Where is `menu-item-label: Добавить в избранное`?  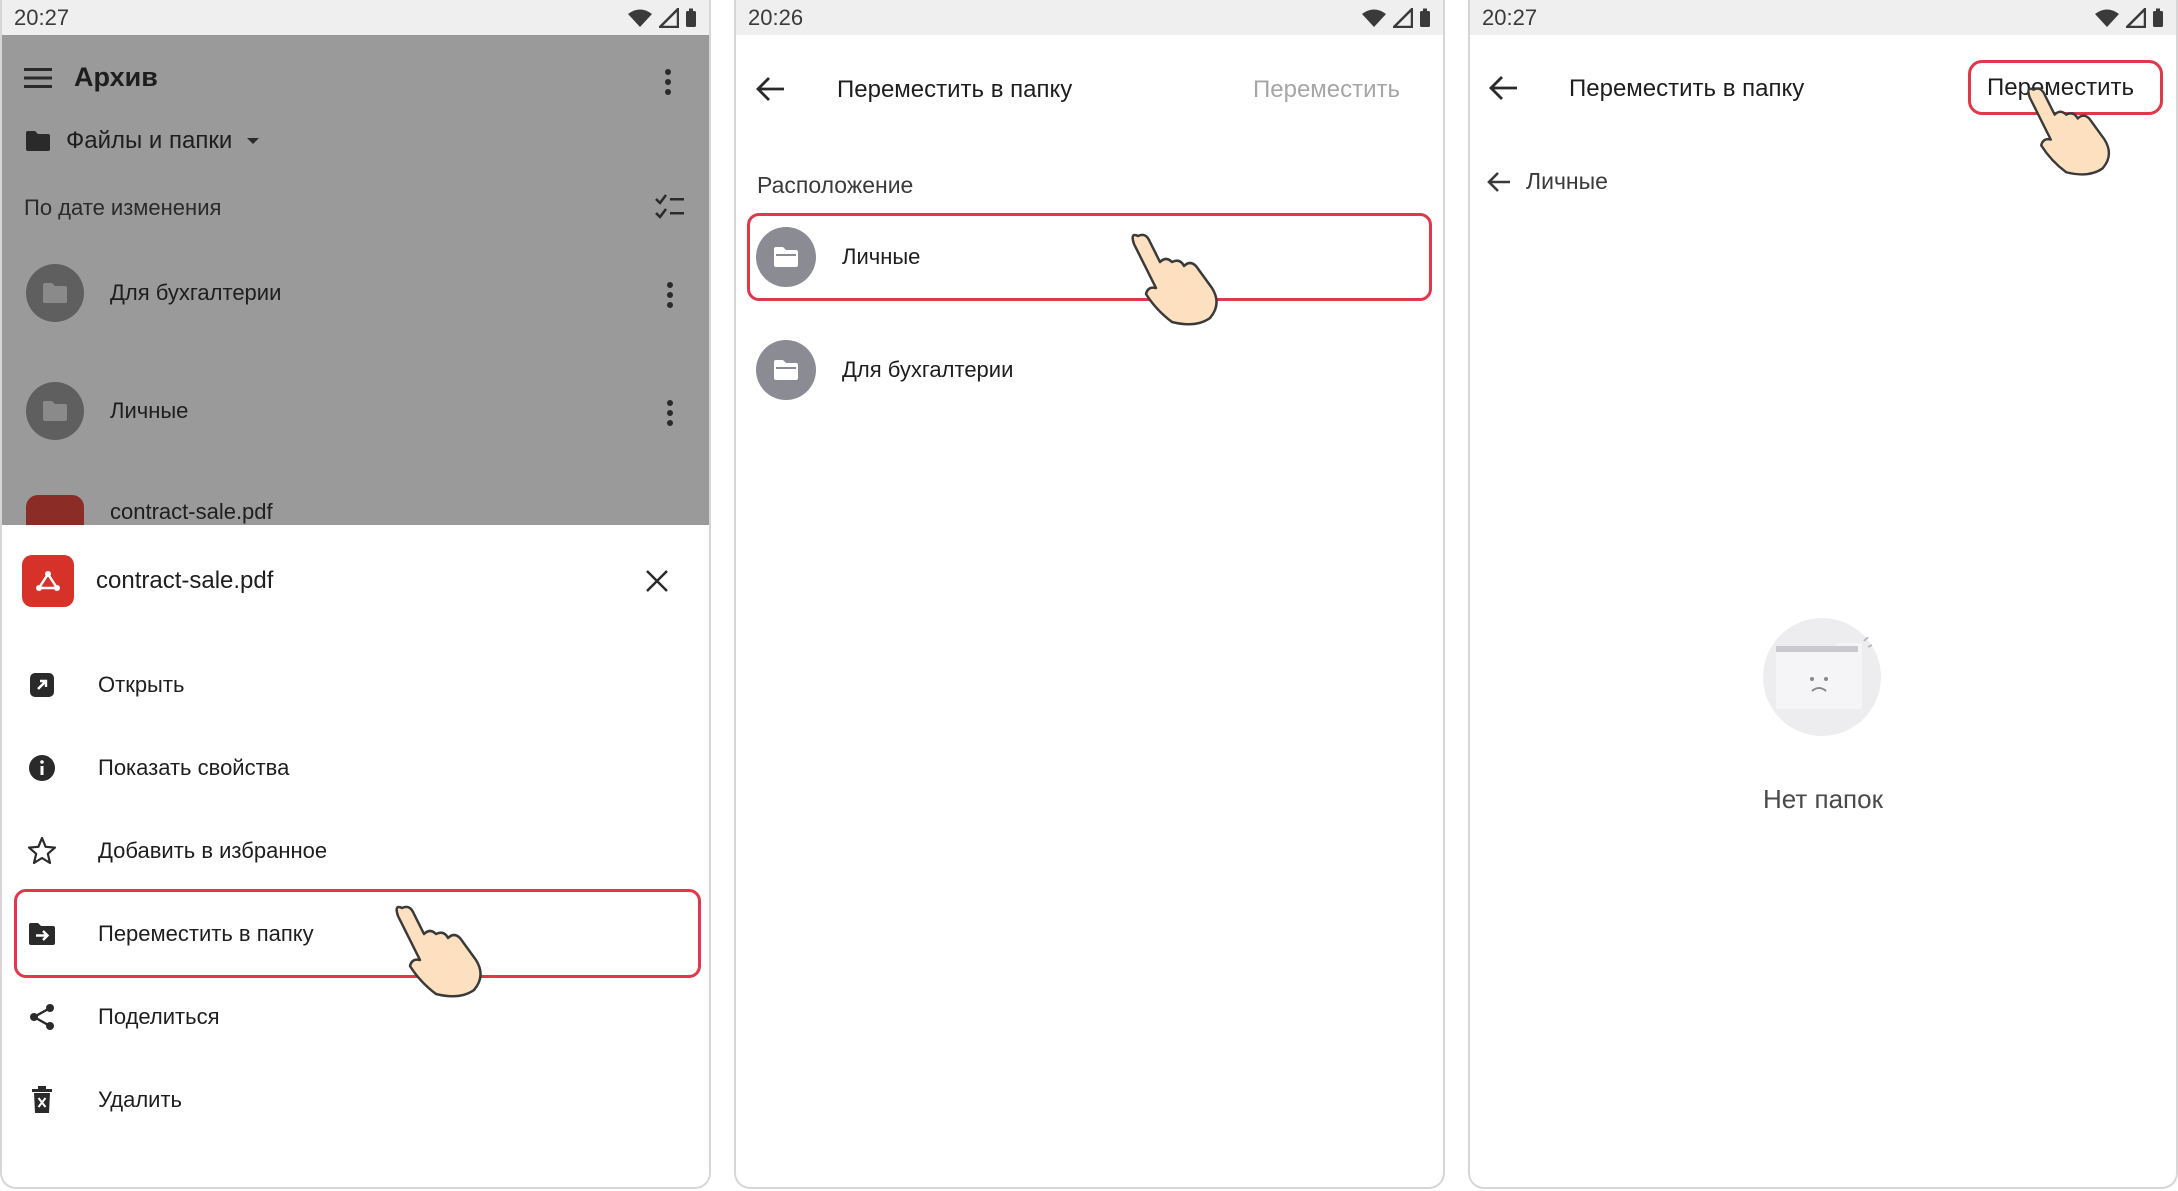 menu-item-label: Добавить в избранное is located at coordinates (213, 850).